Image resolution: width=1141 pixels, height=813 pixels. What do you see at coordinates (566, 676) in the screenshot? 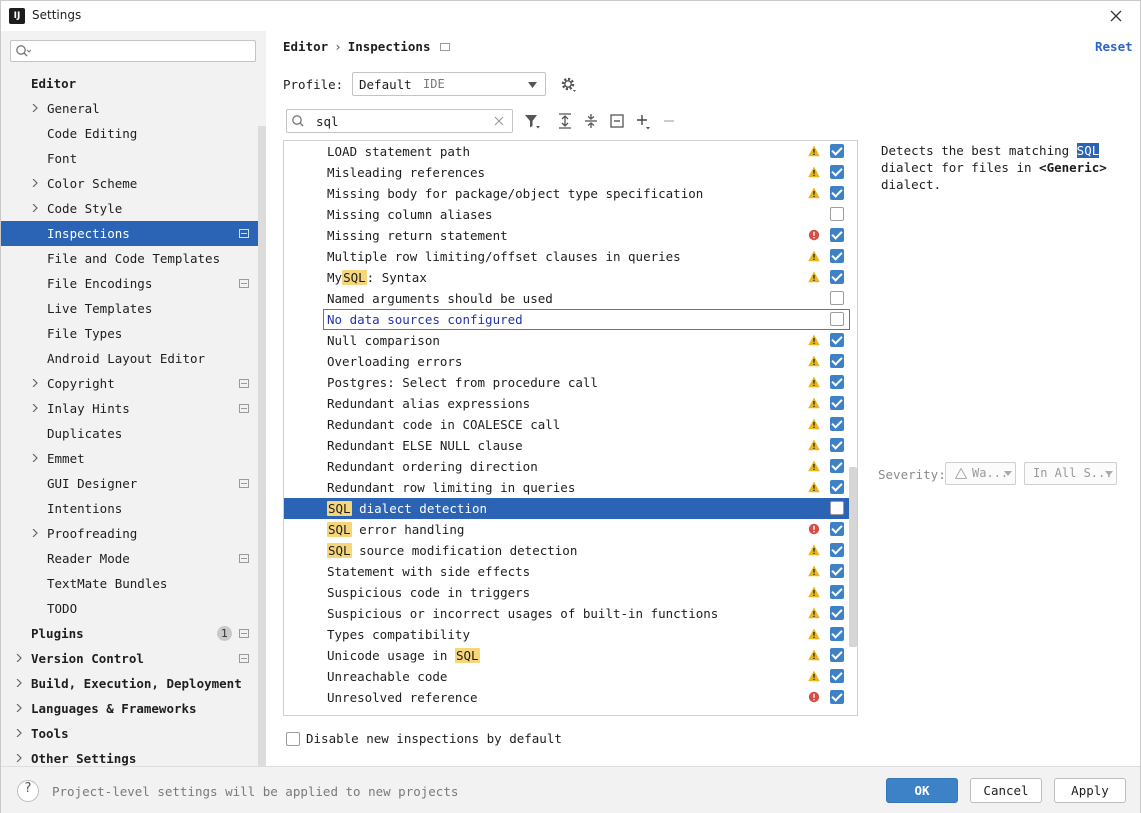
I see `inspection-row: Unreachable code` at bounding box center [566, 676].